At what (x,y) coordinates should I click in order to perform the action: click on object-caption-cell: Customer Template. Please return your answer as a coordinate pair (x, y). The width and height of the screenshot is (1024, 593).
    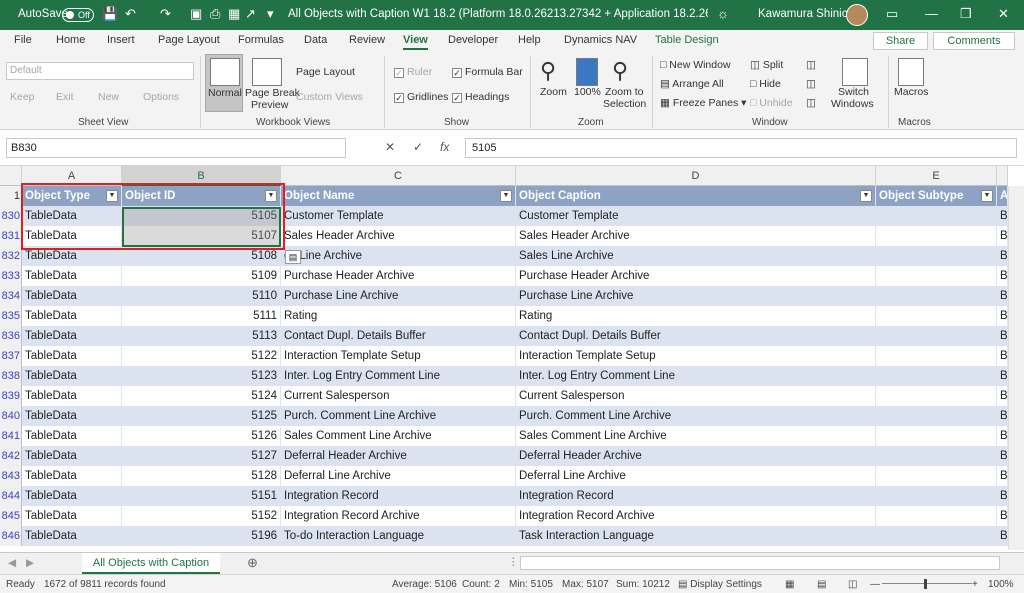
    Looking at the image, I should click on (696, 216).